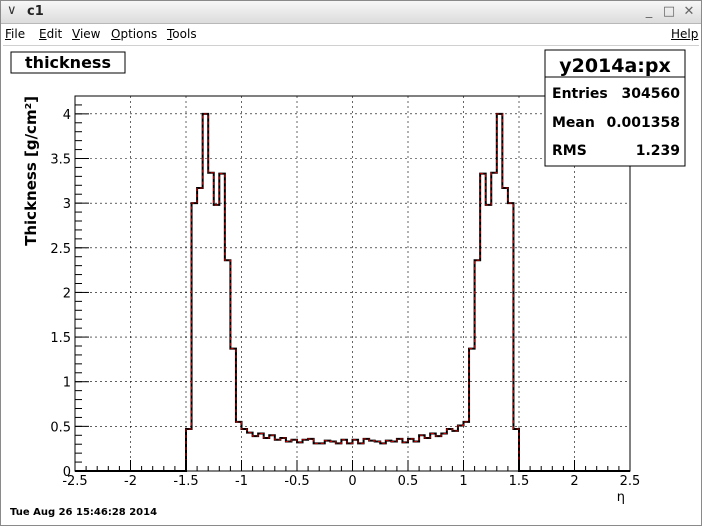 This screenshot has height=528, width=702. What do you see at coordinates (43, 34) in the screenshot?
I see `menu-edit-mnemonic: E` at bounding box center [43, 34].